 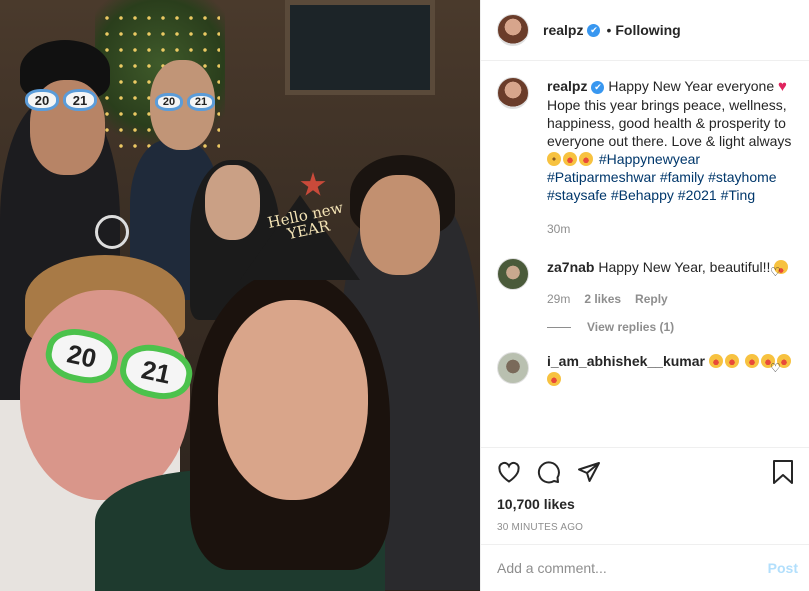 What do you see at coordinates (647, 30) in the screenshot?
I see `following-button: Following` at bounding box center [647, 30].